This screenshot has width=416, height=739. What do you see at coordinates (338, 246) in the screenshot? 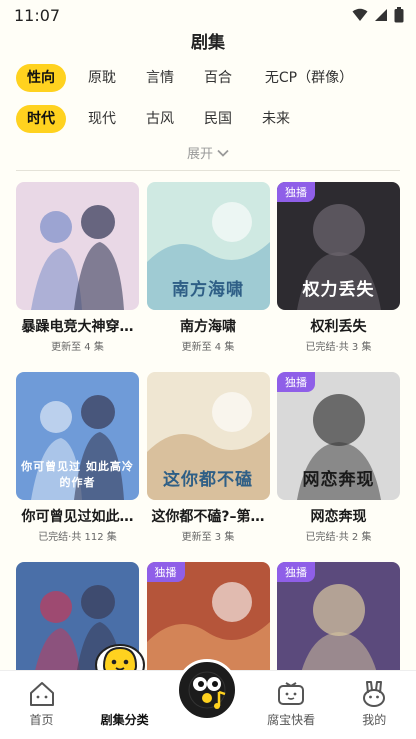
I see `drama-cover: 权力丢失 独播` at bounding box center [338, 246].